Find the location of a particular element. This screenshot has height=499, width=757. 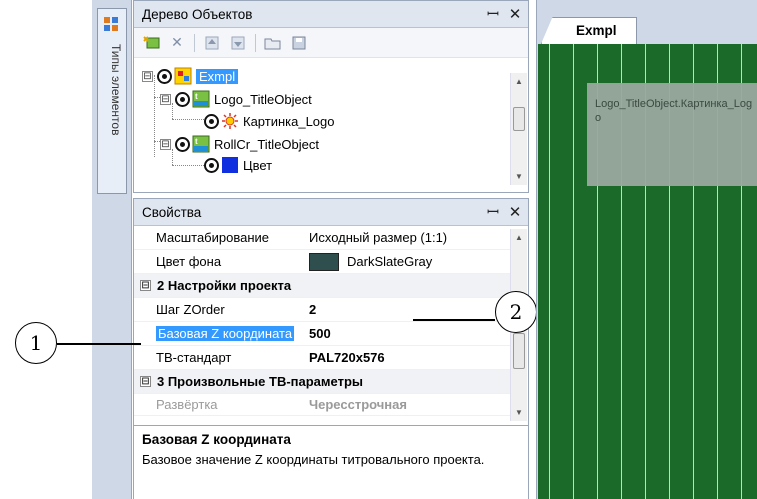

document-tab: Exmpl is located at coordinates (589, 30).